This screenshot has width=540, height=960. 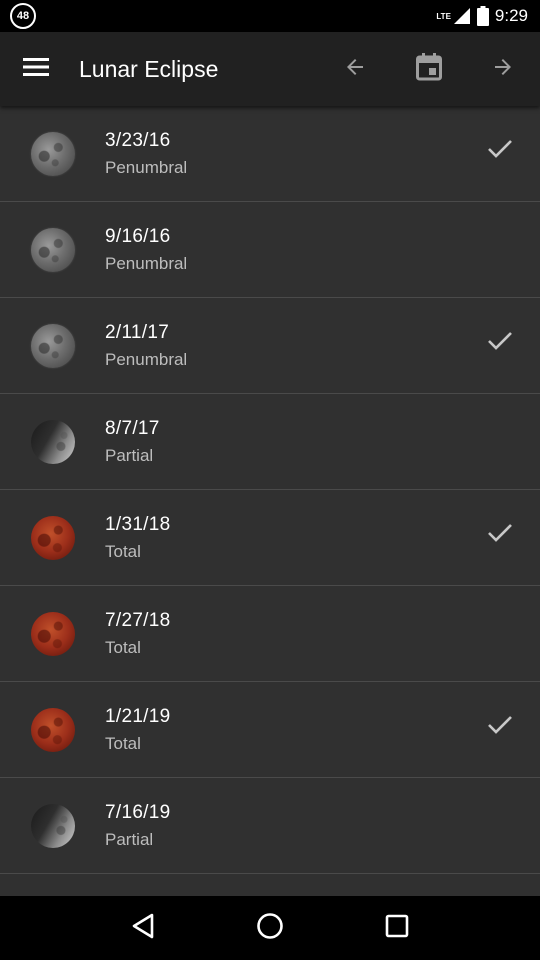 I want to click on app-bar: Lunar Eclipse, so click(x=270, y=69).